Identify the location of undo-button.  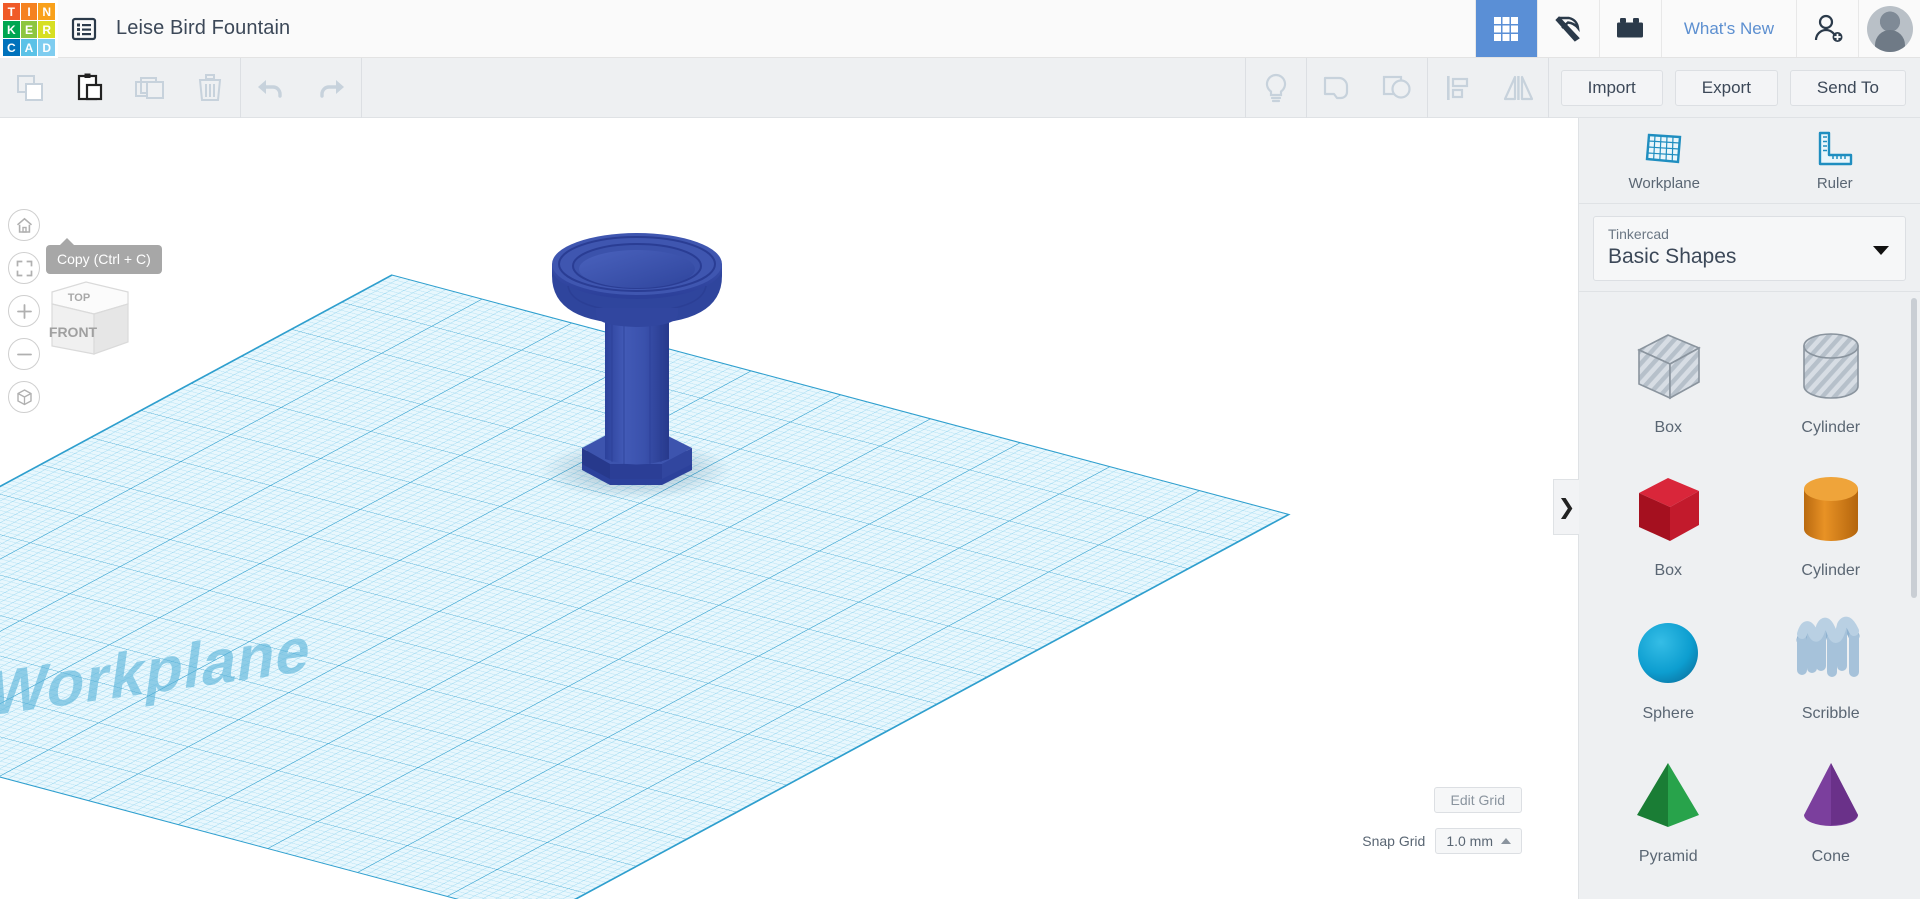
(271, 88).